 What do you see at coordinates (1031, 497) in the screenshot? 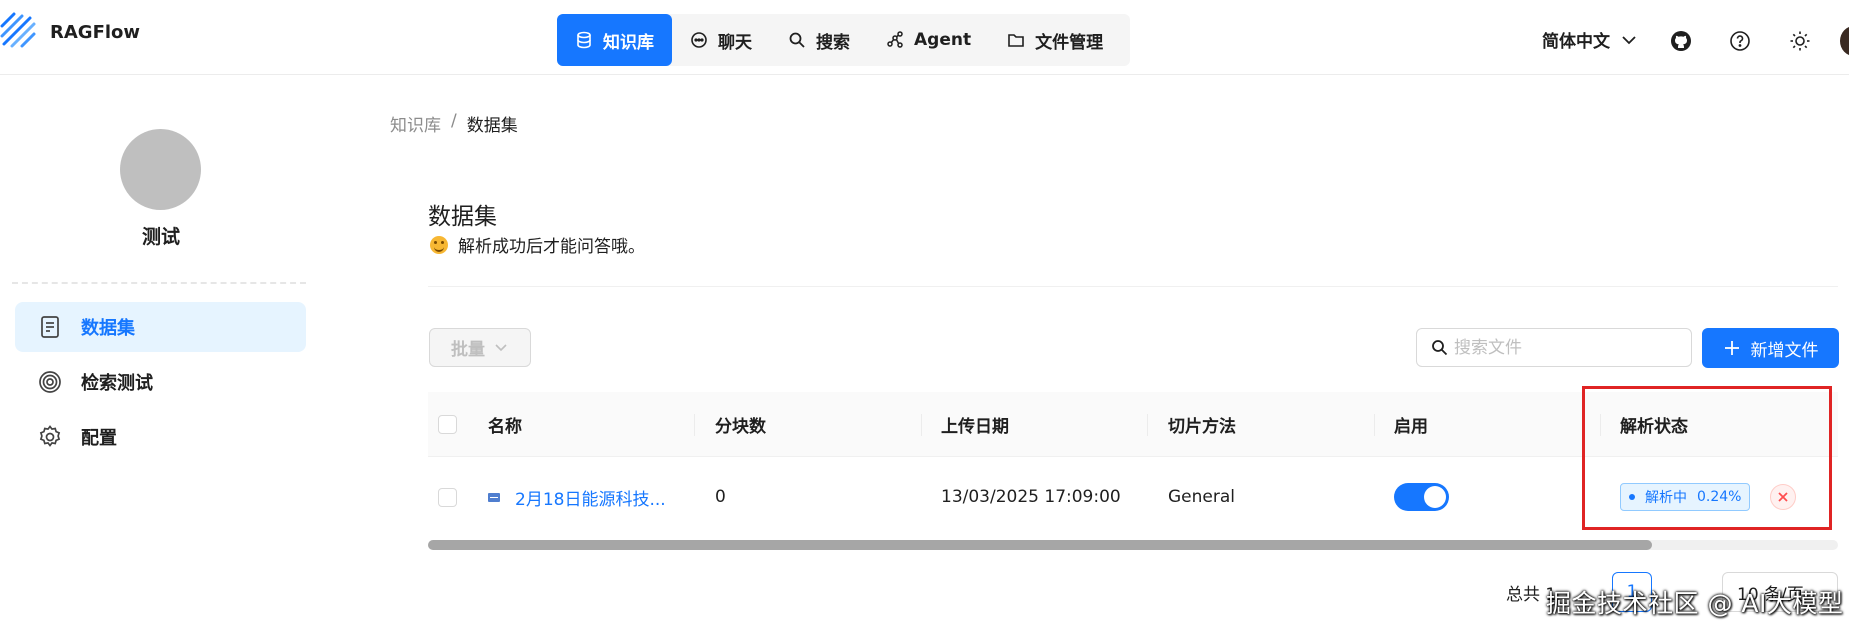
I see `upload-date-cell: 13/03/2025 17:09:00` at bounding box center [1031, 497].